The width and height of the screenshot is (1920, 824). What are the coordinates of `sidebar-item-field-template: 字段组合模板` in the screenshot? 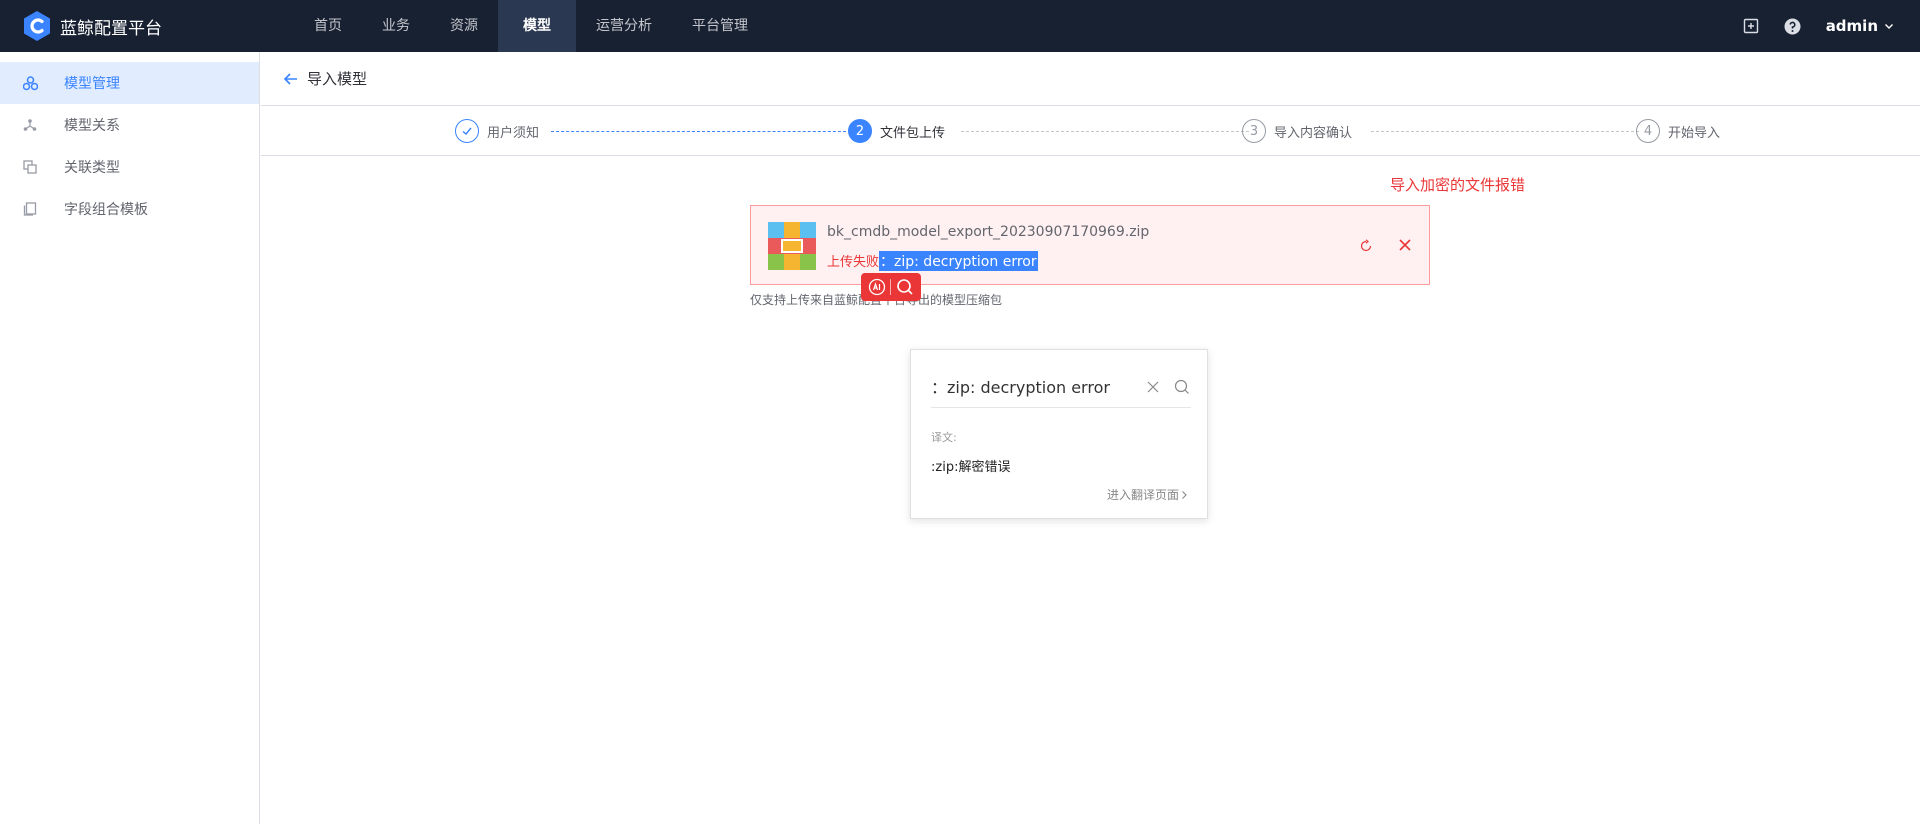 It's located at (129, 209).